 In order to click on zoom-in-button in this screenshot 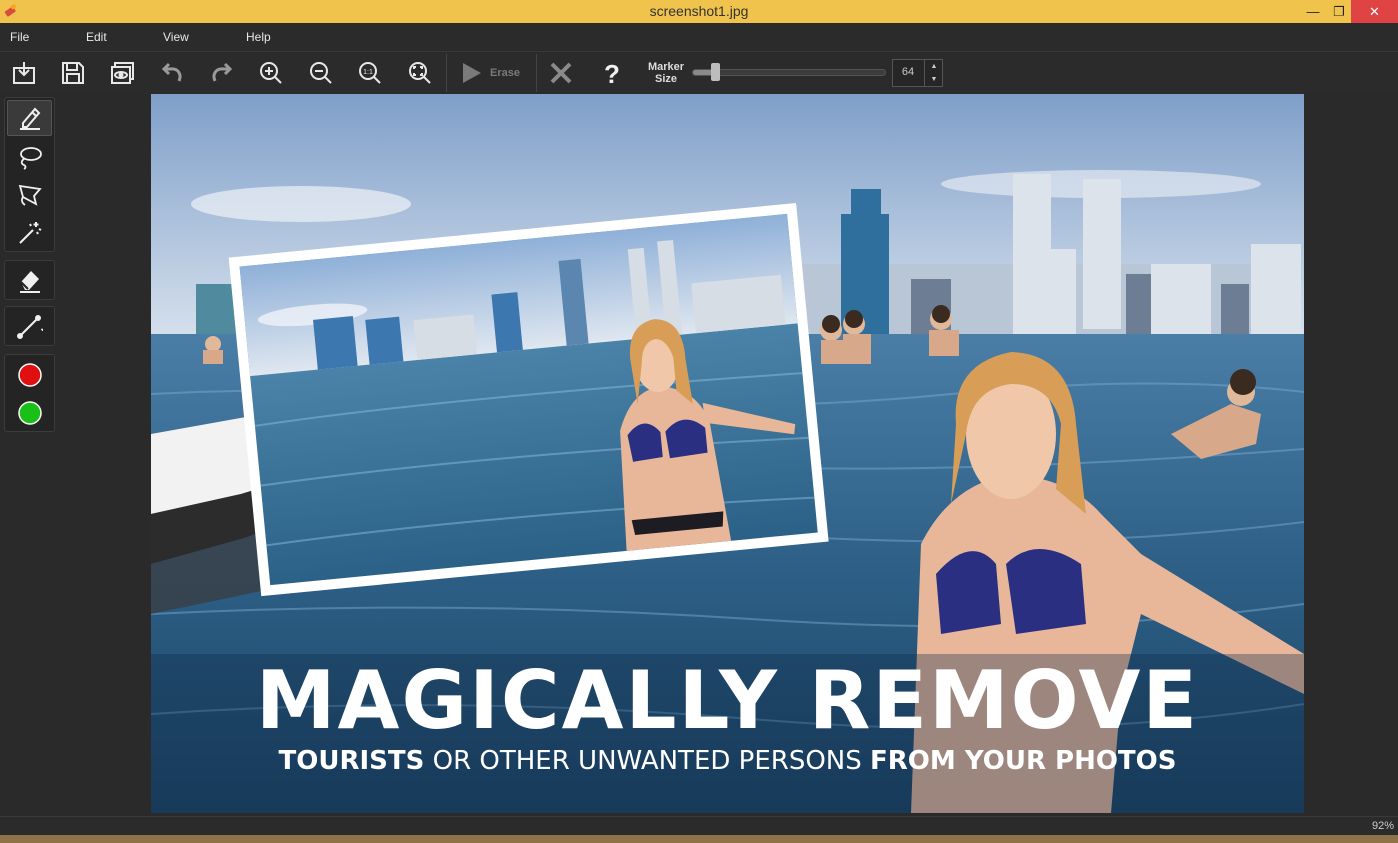, I will do `click(271, 73)`.